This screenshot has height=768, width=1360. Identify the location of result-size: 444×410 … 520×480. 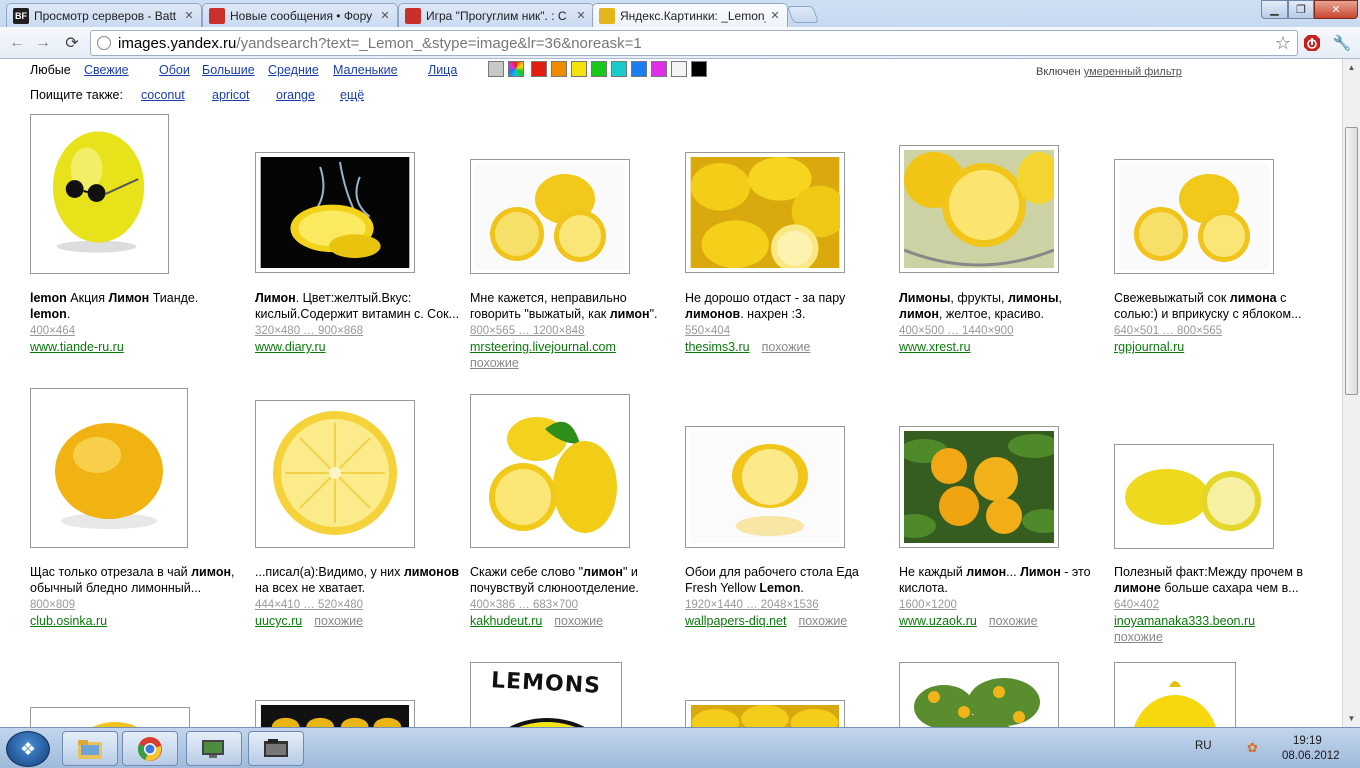
(309, 605).